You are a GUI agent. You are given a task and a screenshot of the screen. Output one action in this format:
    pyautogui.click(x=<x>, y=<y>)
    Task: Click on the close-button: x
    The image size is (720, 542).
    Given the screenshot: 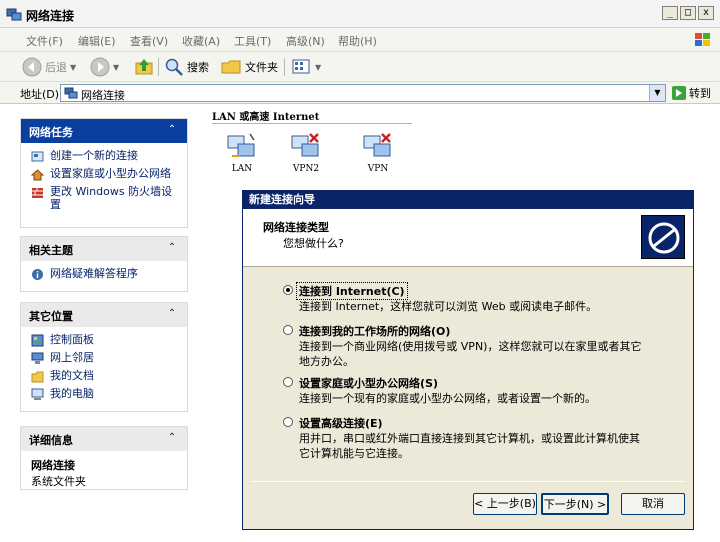 What is the action you would take?
    pyautogui.click(x=706, y=13)
    